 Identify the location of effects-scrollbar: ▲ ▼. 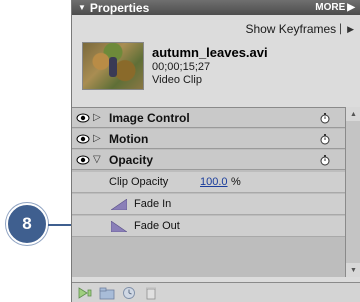
(352, 192).